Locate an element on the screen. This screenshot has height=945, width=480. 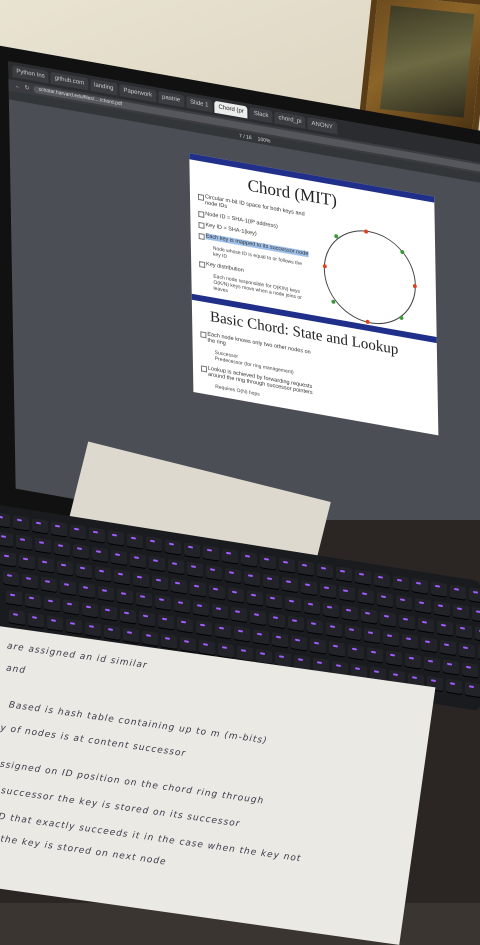
tab: ANONY is located at coordinates (322, 126).